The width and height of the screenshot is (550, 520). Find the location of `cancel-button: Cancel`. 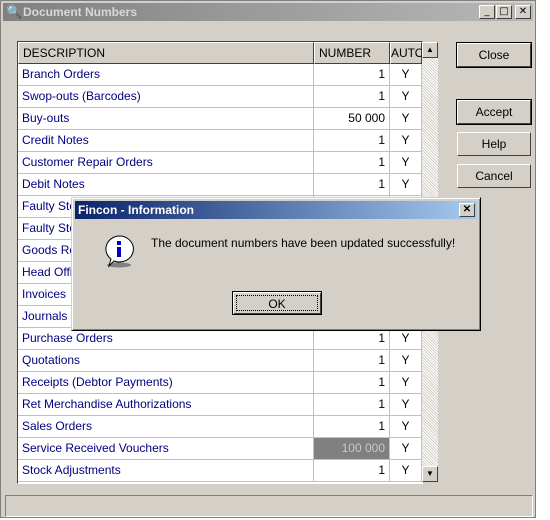

cancel-button: Cancel is located at coordinates (494, 176).